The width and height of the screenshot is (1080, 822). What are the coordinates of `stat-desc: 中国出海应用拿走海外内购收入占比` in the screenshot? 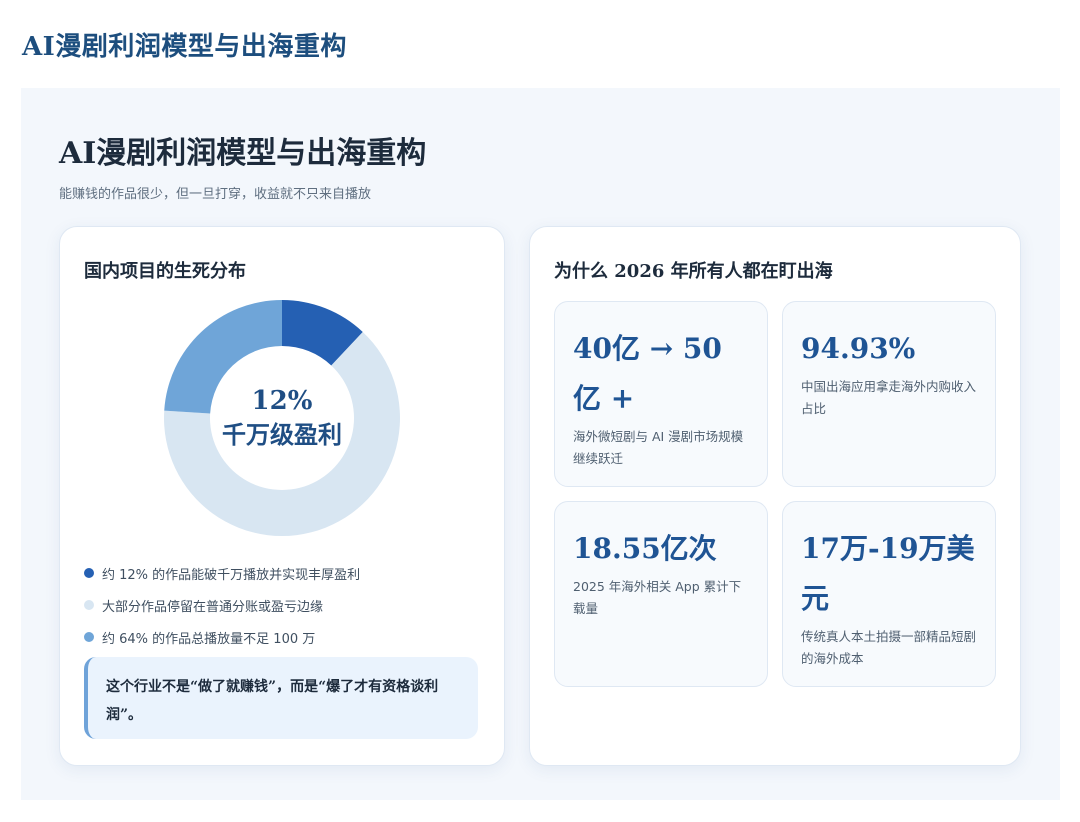 It's located at (889, 397).